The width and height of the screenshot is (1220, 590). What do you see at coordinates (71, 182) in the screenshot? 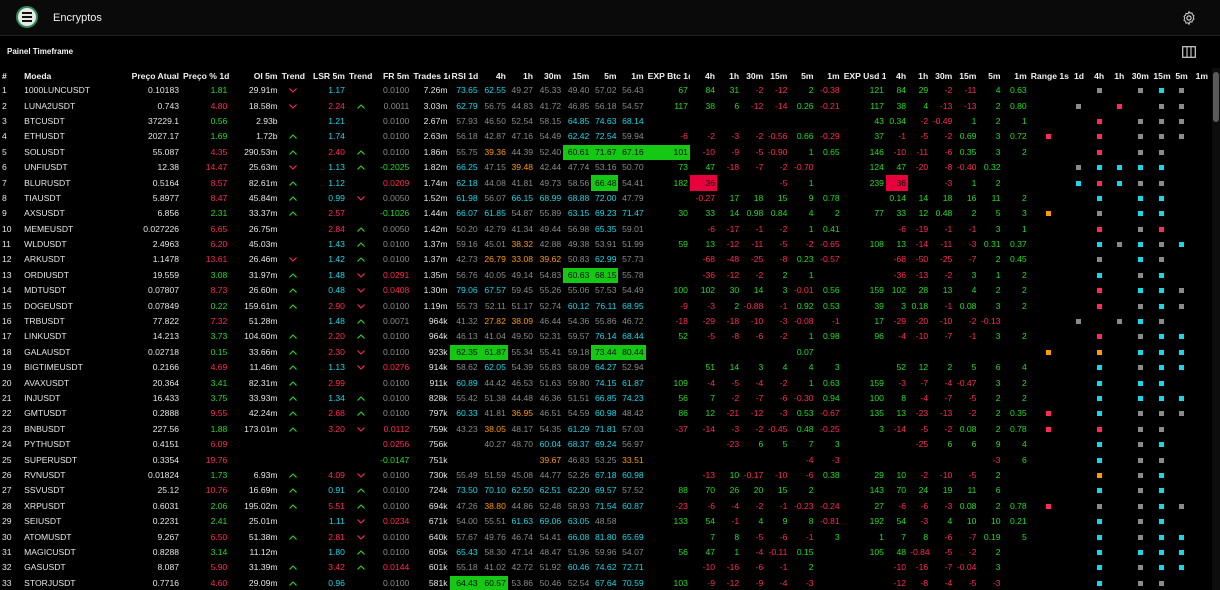
I see `coin-symbol: BLURUSDT` at bounding box center [71, 182].